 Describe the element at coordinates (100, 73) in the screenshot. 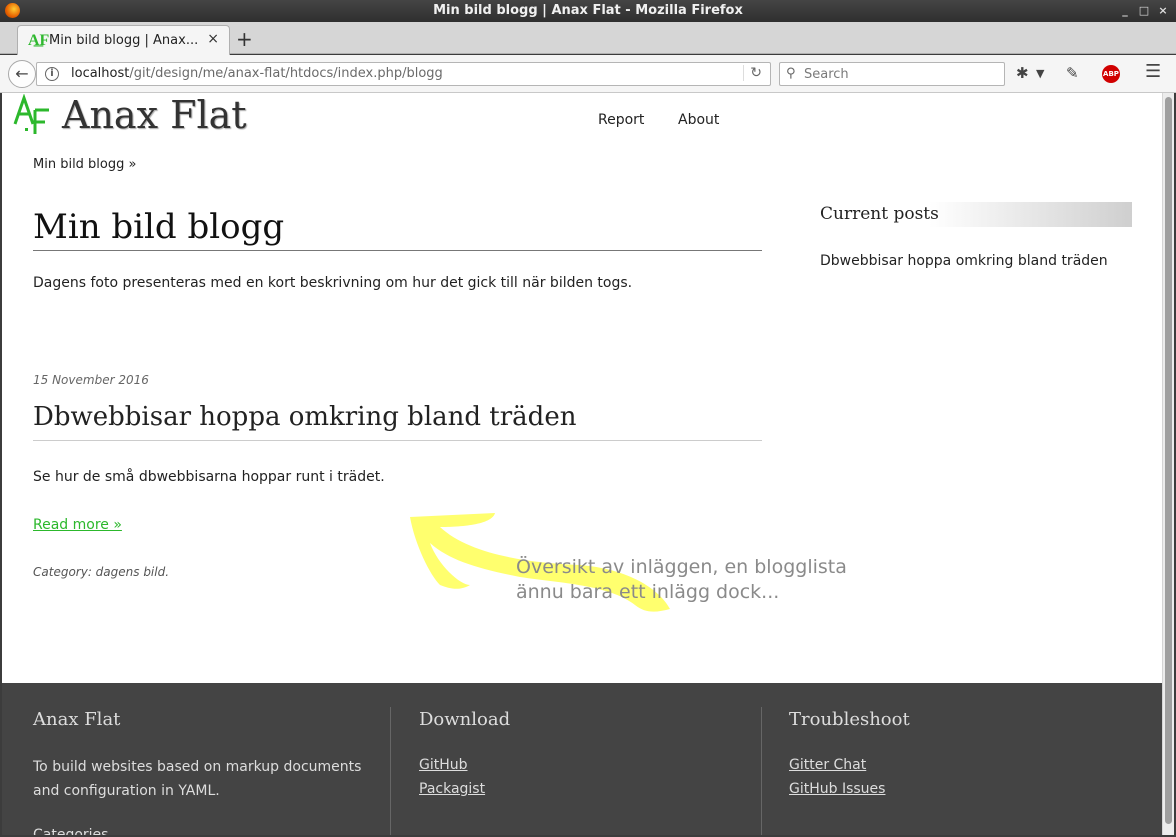

I see `url-host: localhost` at that location.